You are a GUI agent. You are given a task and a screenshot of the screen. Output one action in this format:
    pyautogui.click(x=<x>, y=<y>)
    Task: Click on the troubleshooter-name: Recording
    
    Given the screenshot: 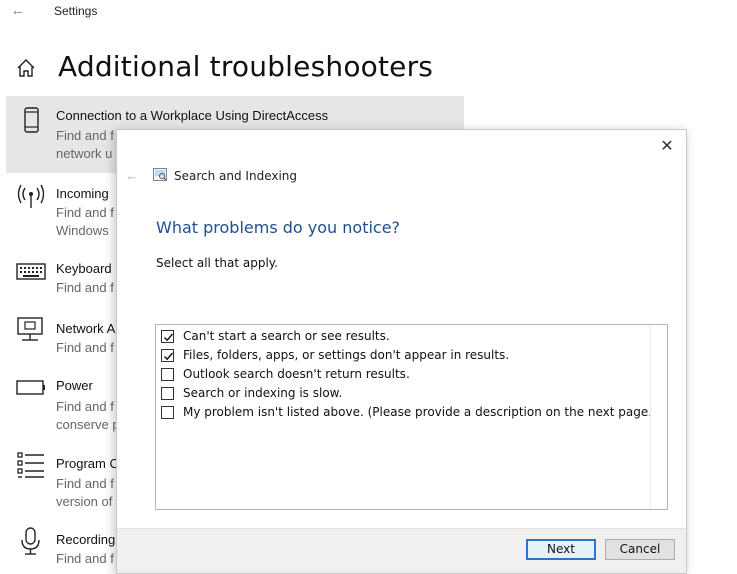 What is the action you would take?
    pyautogui.click(x=86, y=539)
    